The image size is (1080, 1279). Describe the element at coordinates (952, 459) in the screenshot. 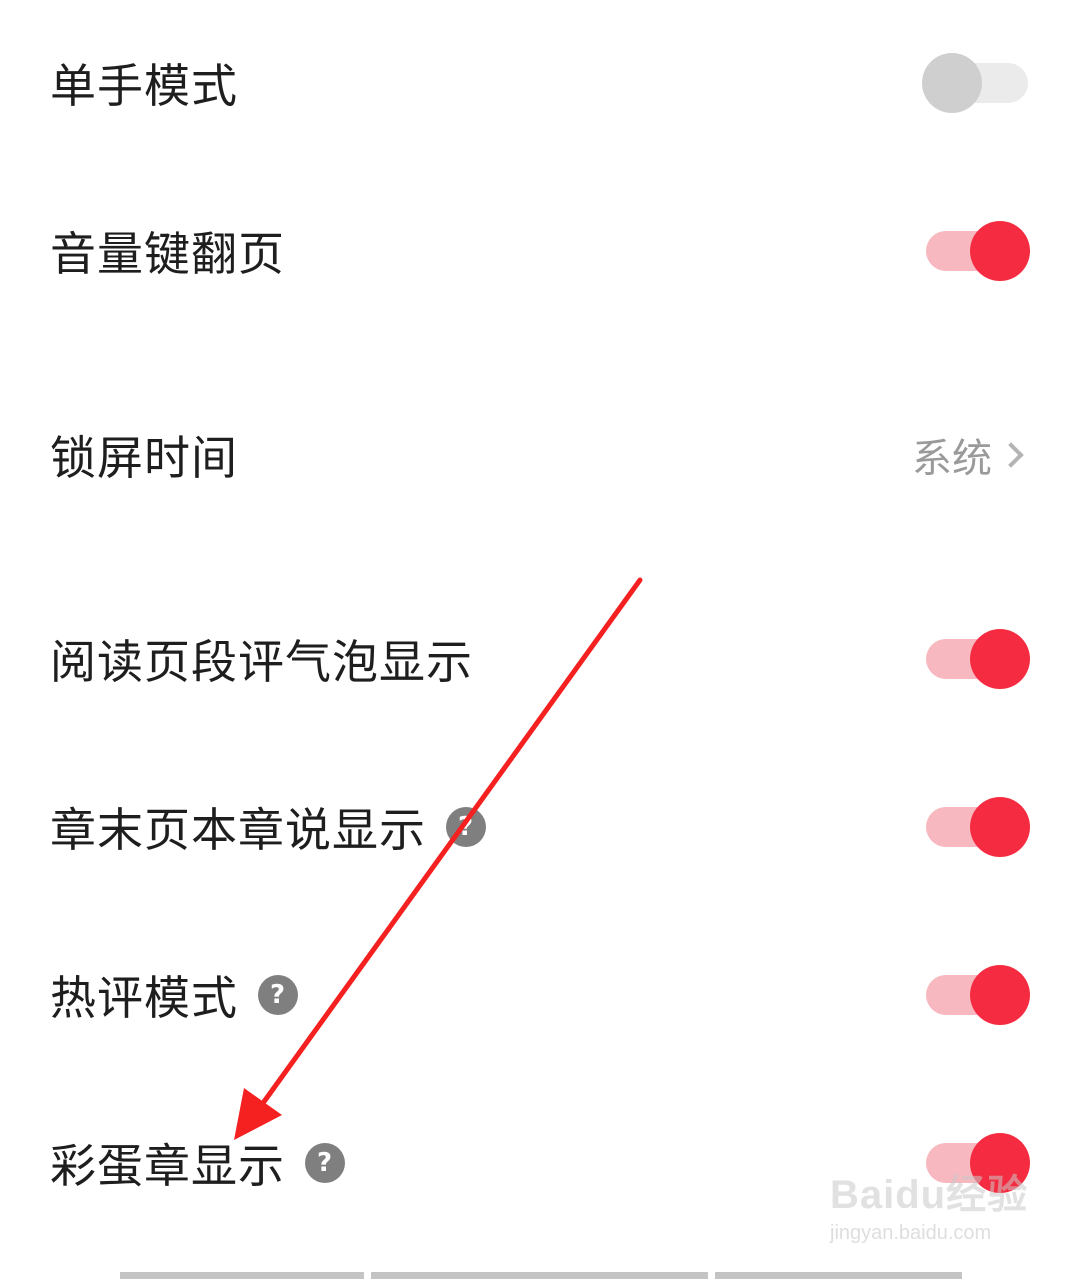

I see `lock-screen-time-value-text: 系统` at that location.